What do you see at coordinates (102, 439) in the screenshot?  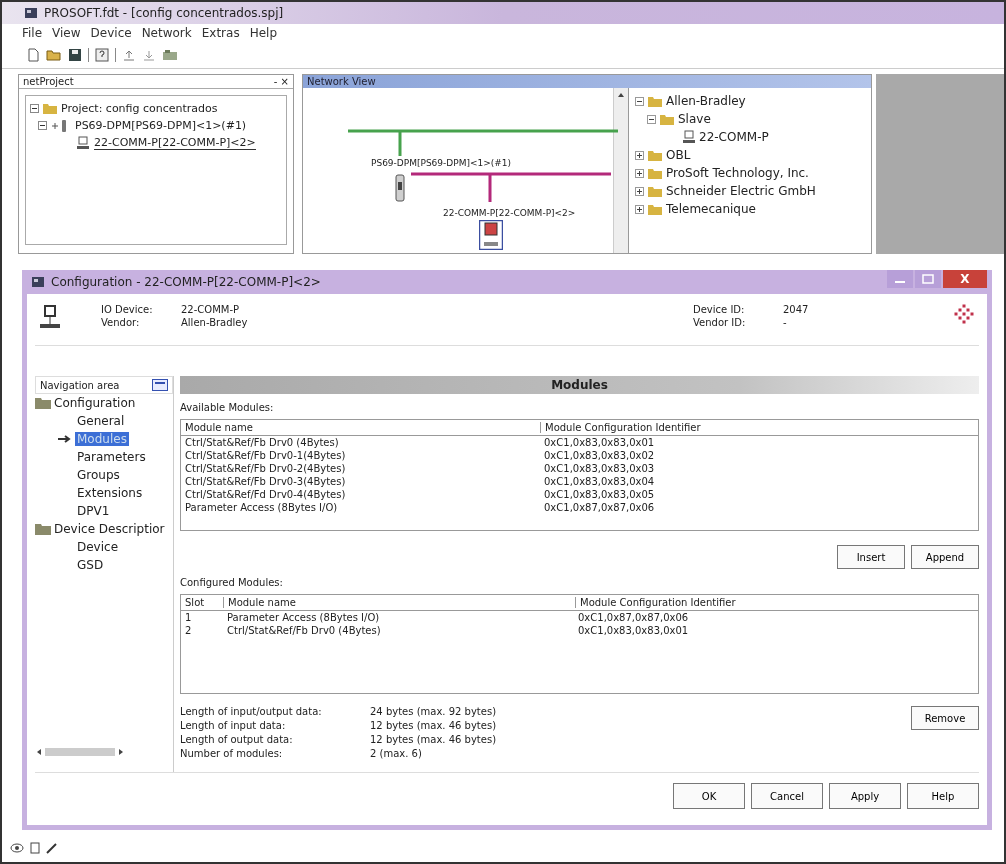 I see `nav-item: Modules` at bounding box center [102, 439].